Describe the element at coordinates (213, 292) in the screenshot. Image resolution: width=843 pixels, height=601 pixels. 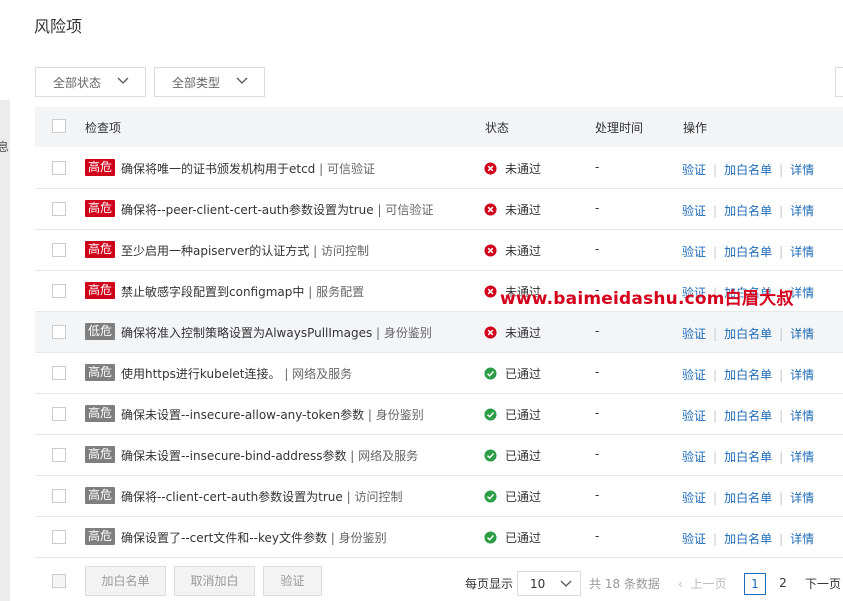
I see `check-item-name: 禁止敏感字段配置到configmap中` at that location.